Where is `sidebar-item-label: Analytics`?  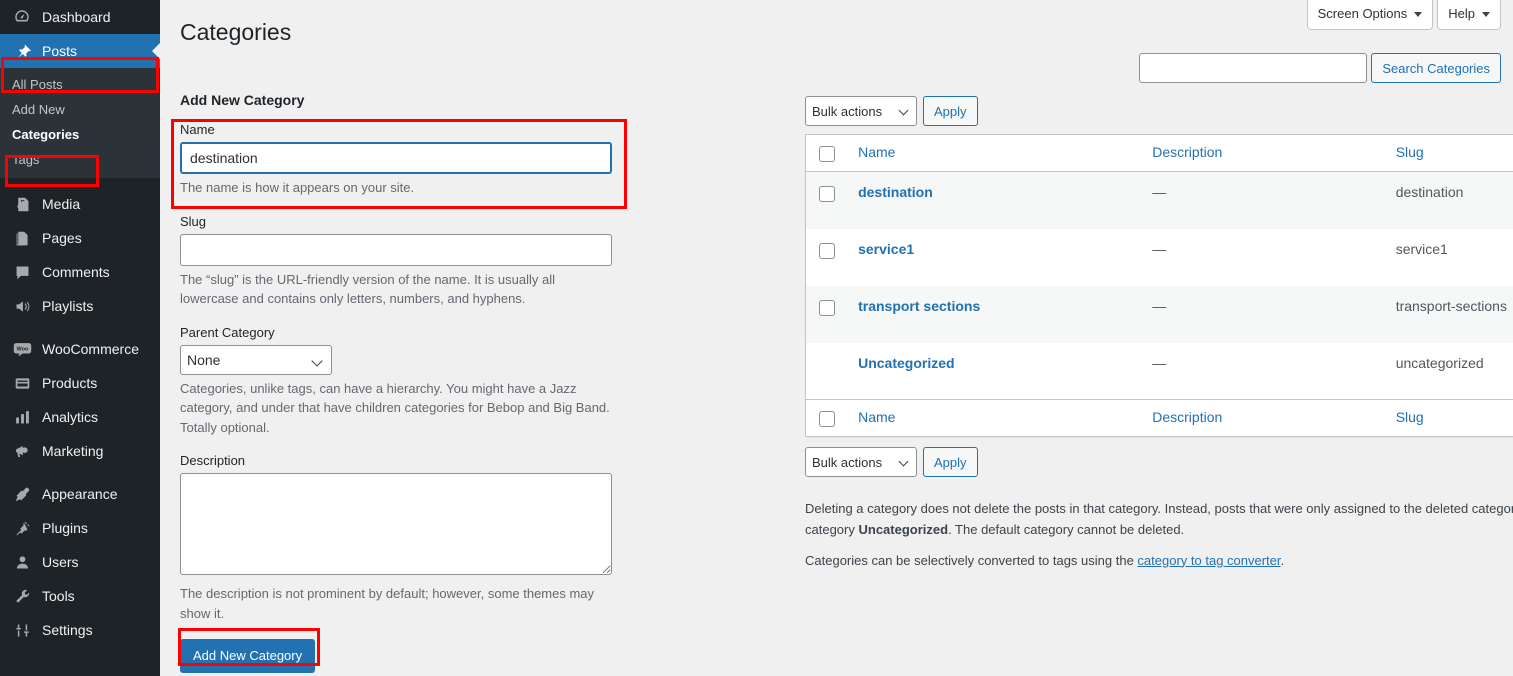
sidebar-item-label: Analytics is located at coordinates (70, 417).